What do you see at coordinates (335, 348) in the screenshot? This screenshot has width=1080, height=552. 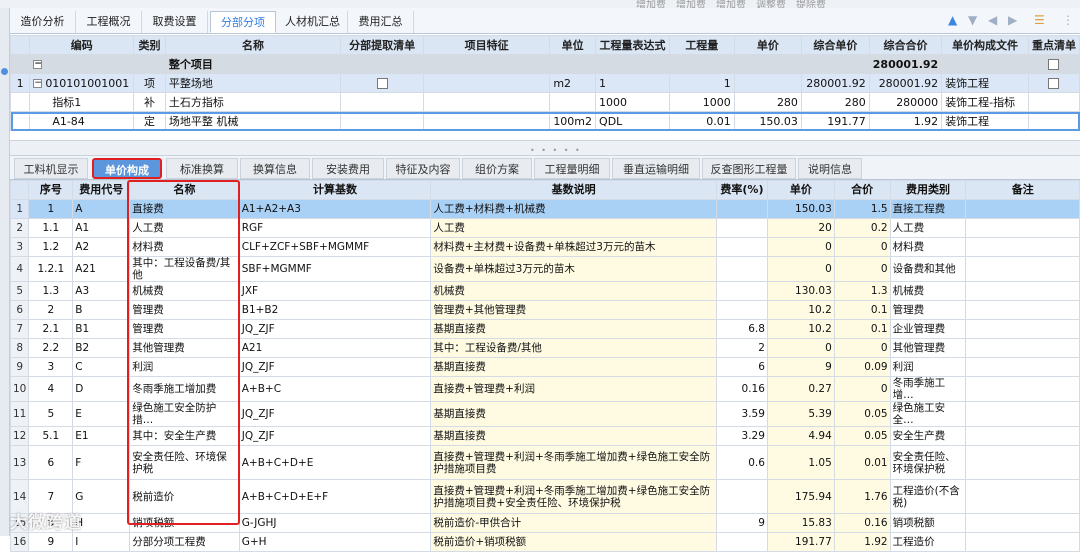 I see `cell-calc-base: A21` at bounding box center [335, 348].